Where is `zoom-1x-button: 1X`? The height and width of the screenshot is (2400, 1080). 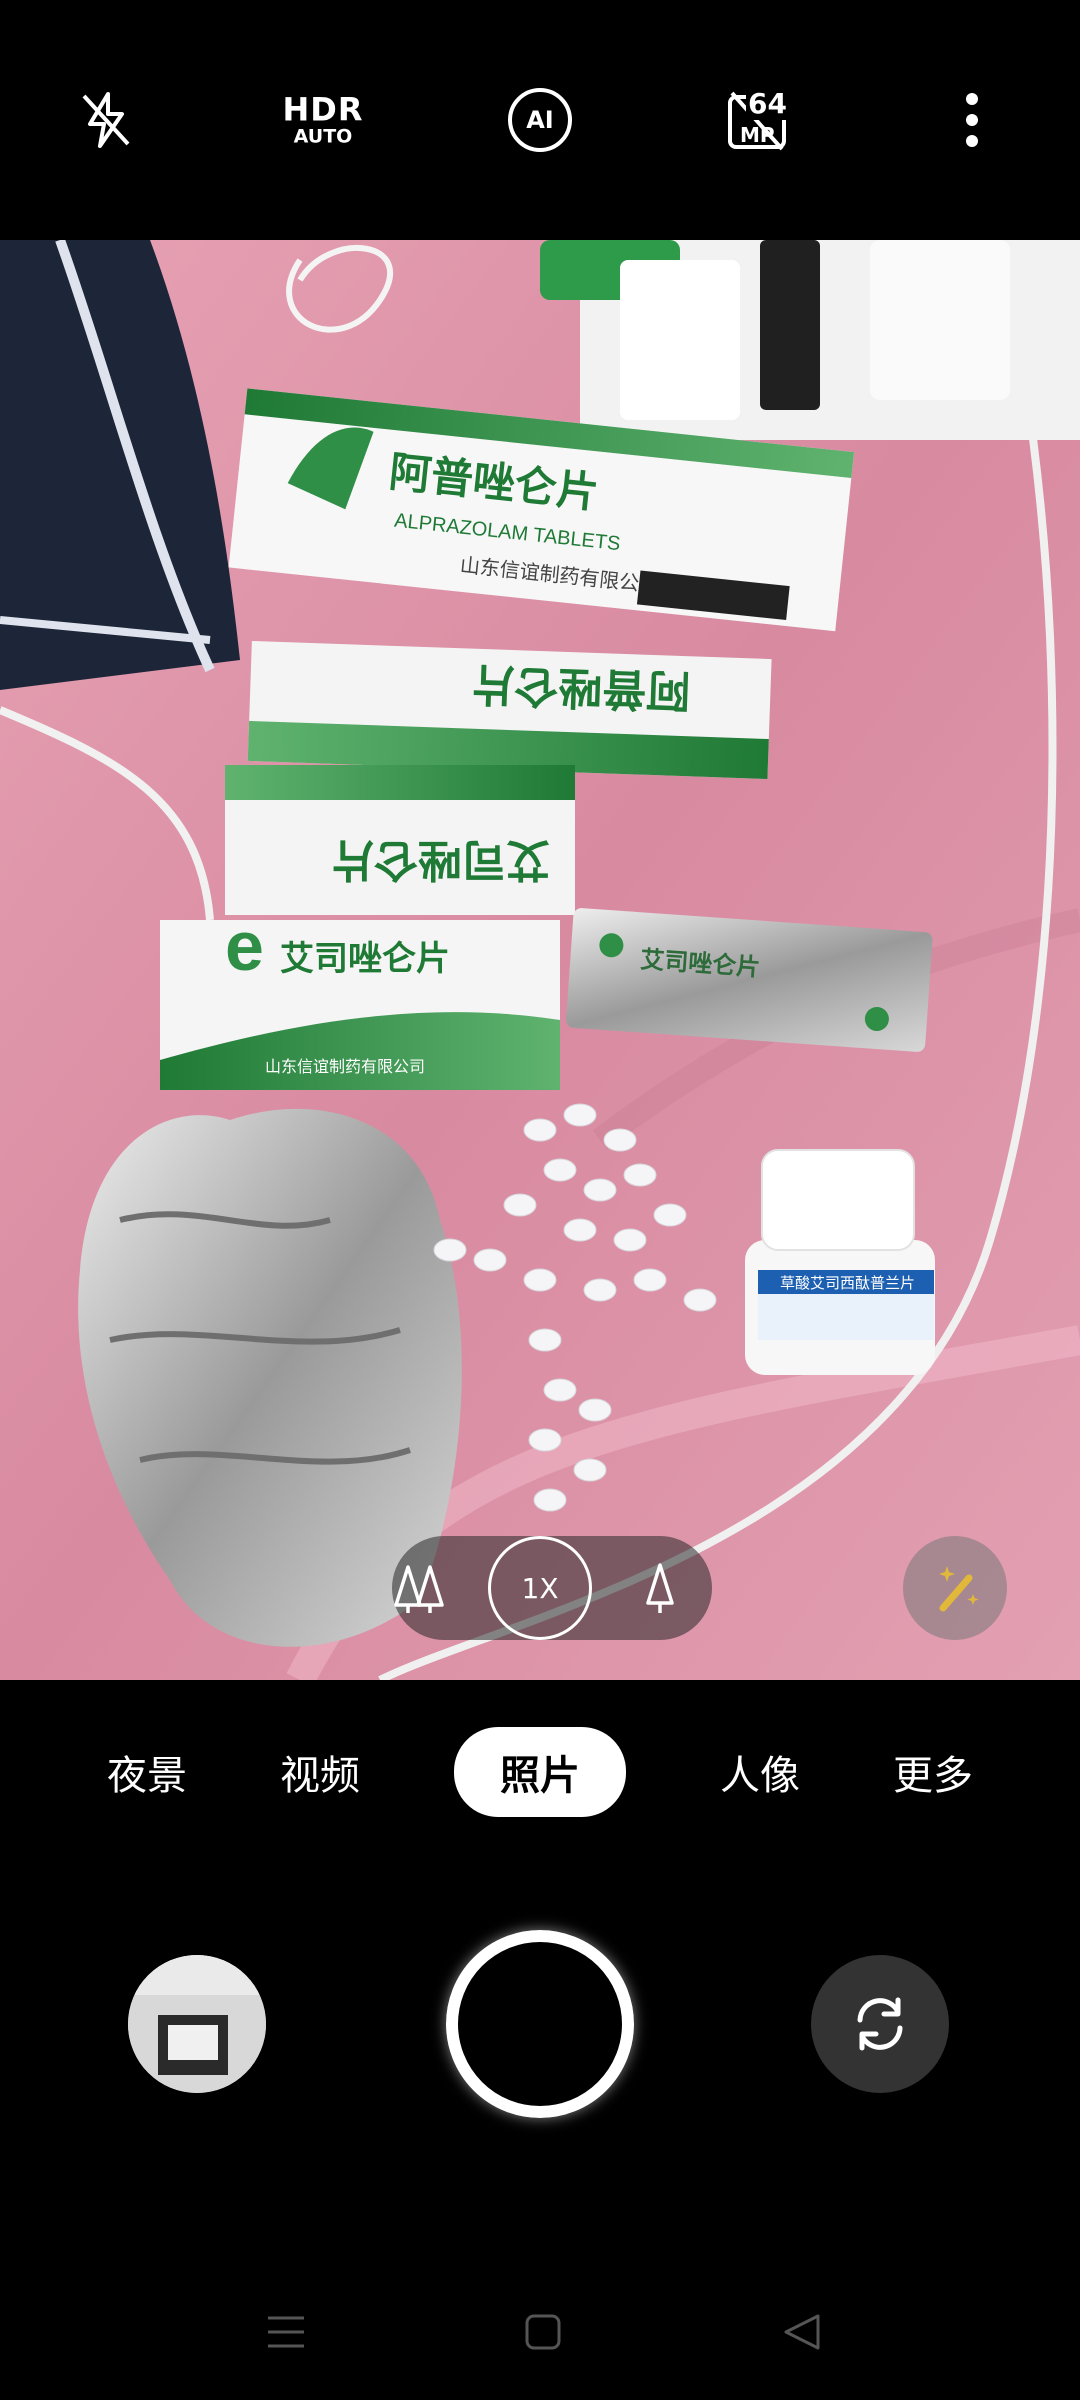
zoom-1x-button: 1X is located at coordinates (540, 1588).